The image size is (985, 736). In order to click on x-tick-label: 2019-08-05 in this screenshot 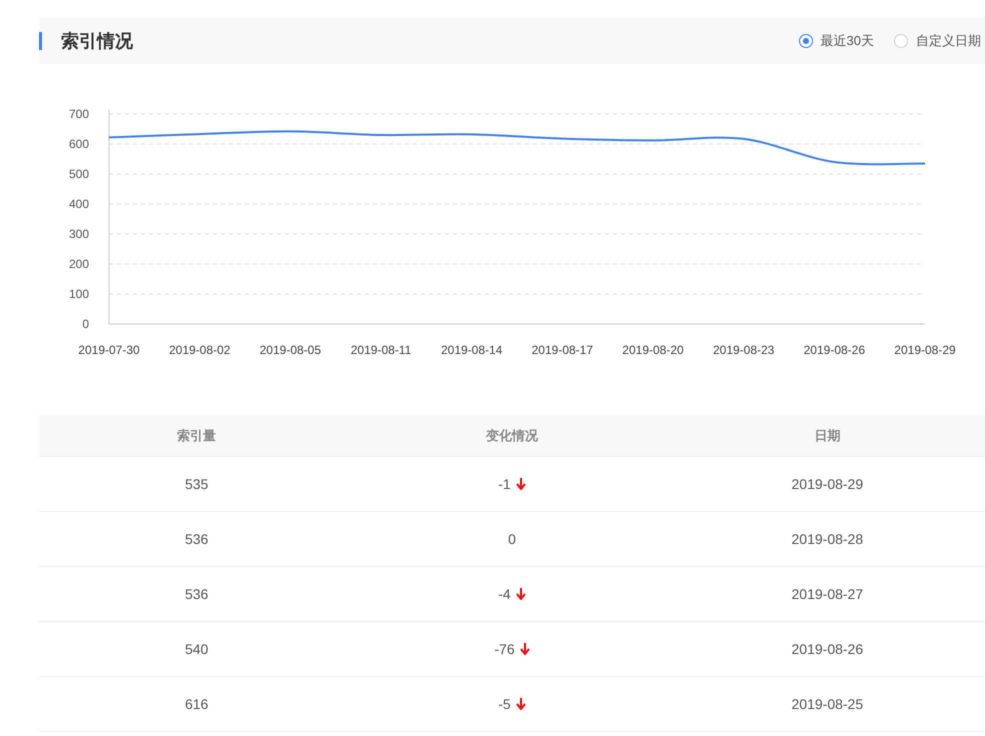, I will do `click(291, 350)`.